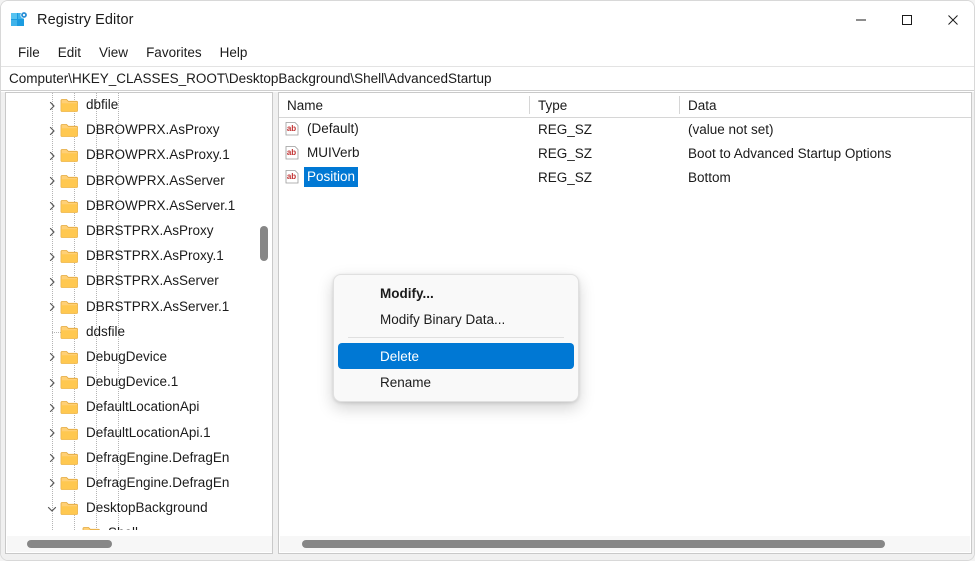  What do you see at coordinates (456, 356) in the screenshot?
I see `context-menu-item-delete: Delete` at bounding box center [456, 356].